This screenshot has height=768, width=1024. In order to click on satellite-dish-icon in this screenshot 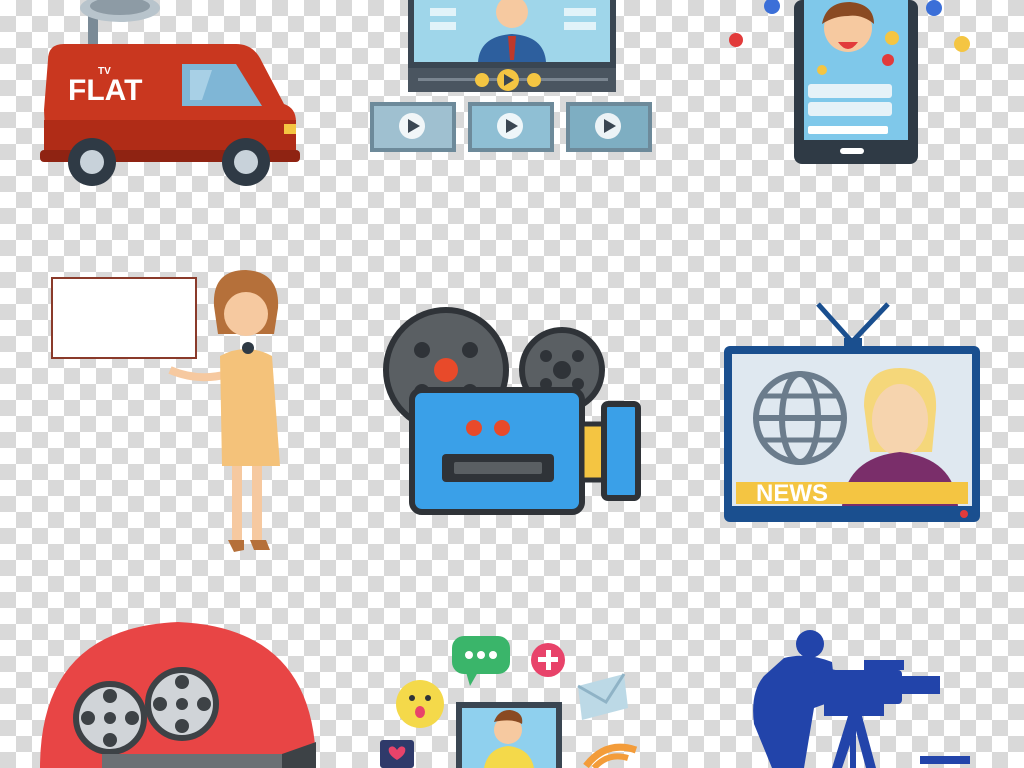, I will do `click(120, 24)`.